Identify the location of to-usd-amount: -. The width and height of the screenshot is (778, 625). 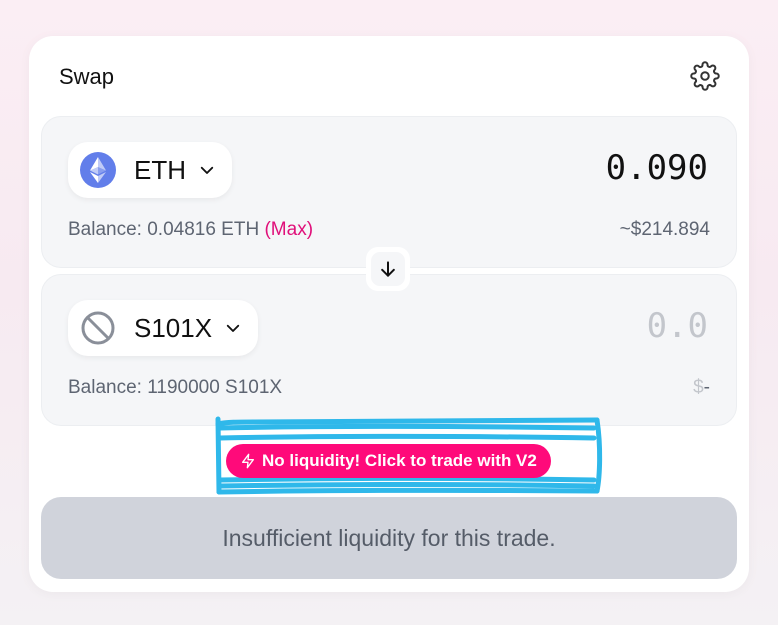
(706, 387).